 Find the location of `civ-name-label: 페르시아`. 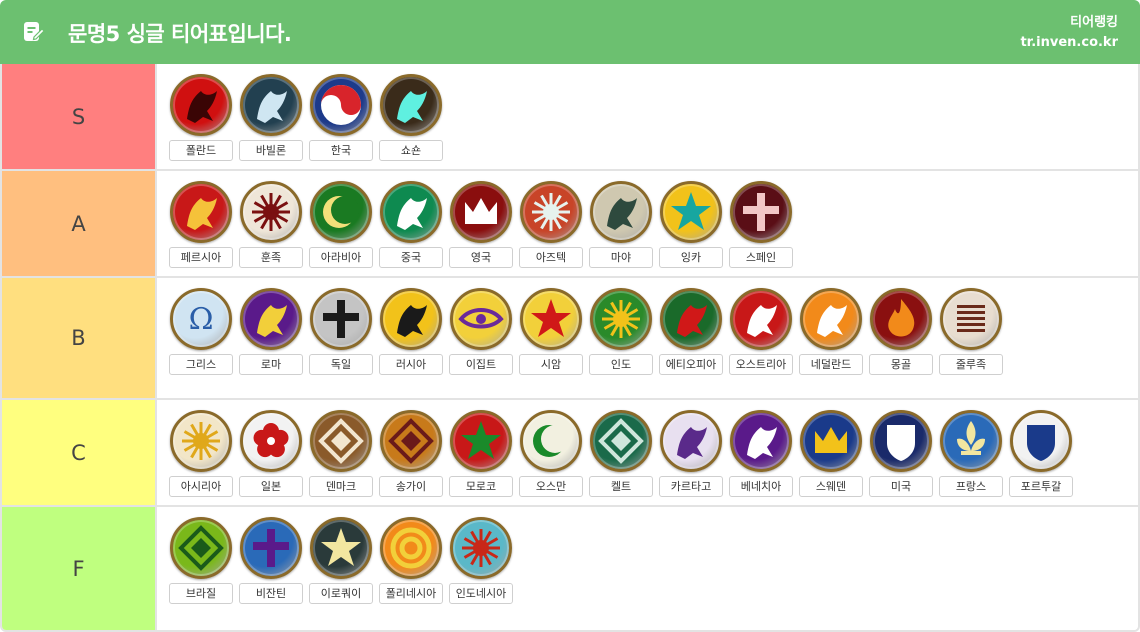

civ-name-label: 페르시아 is located at coordinates (201, 257).